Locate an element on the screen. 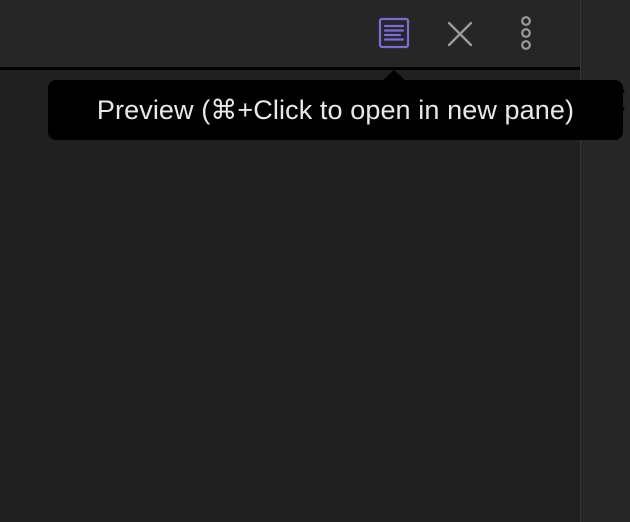 This screenshot has width=630, height=522. preview-button is located at coordinates (394, 33).